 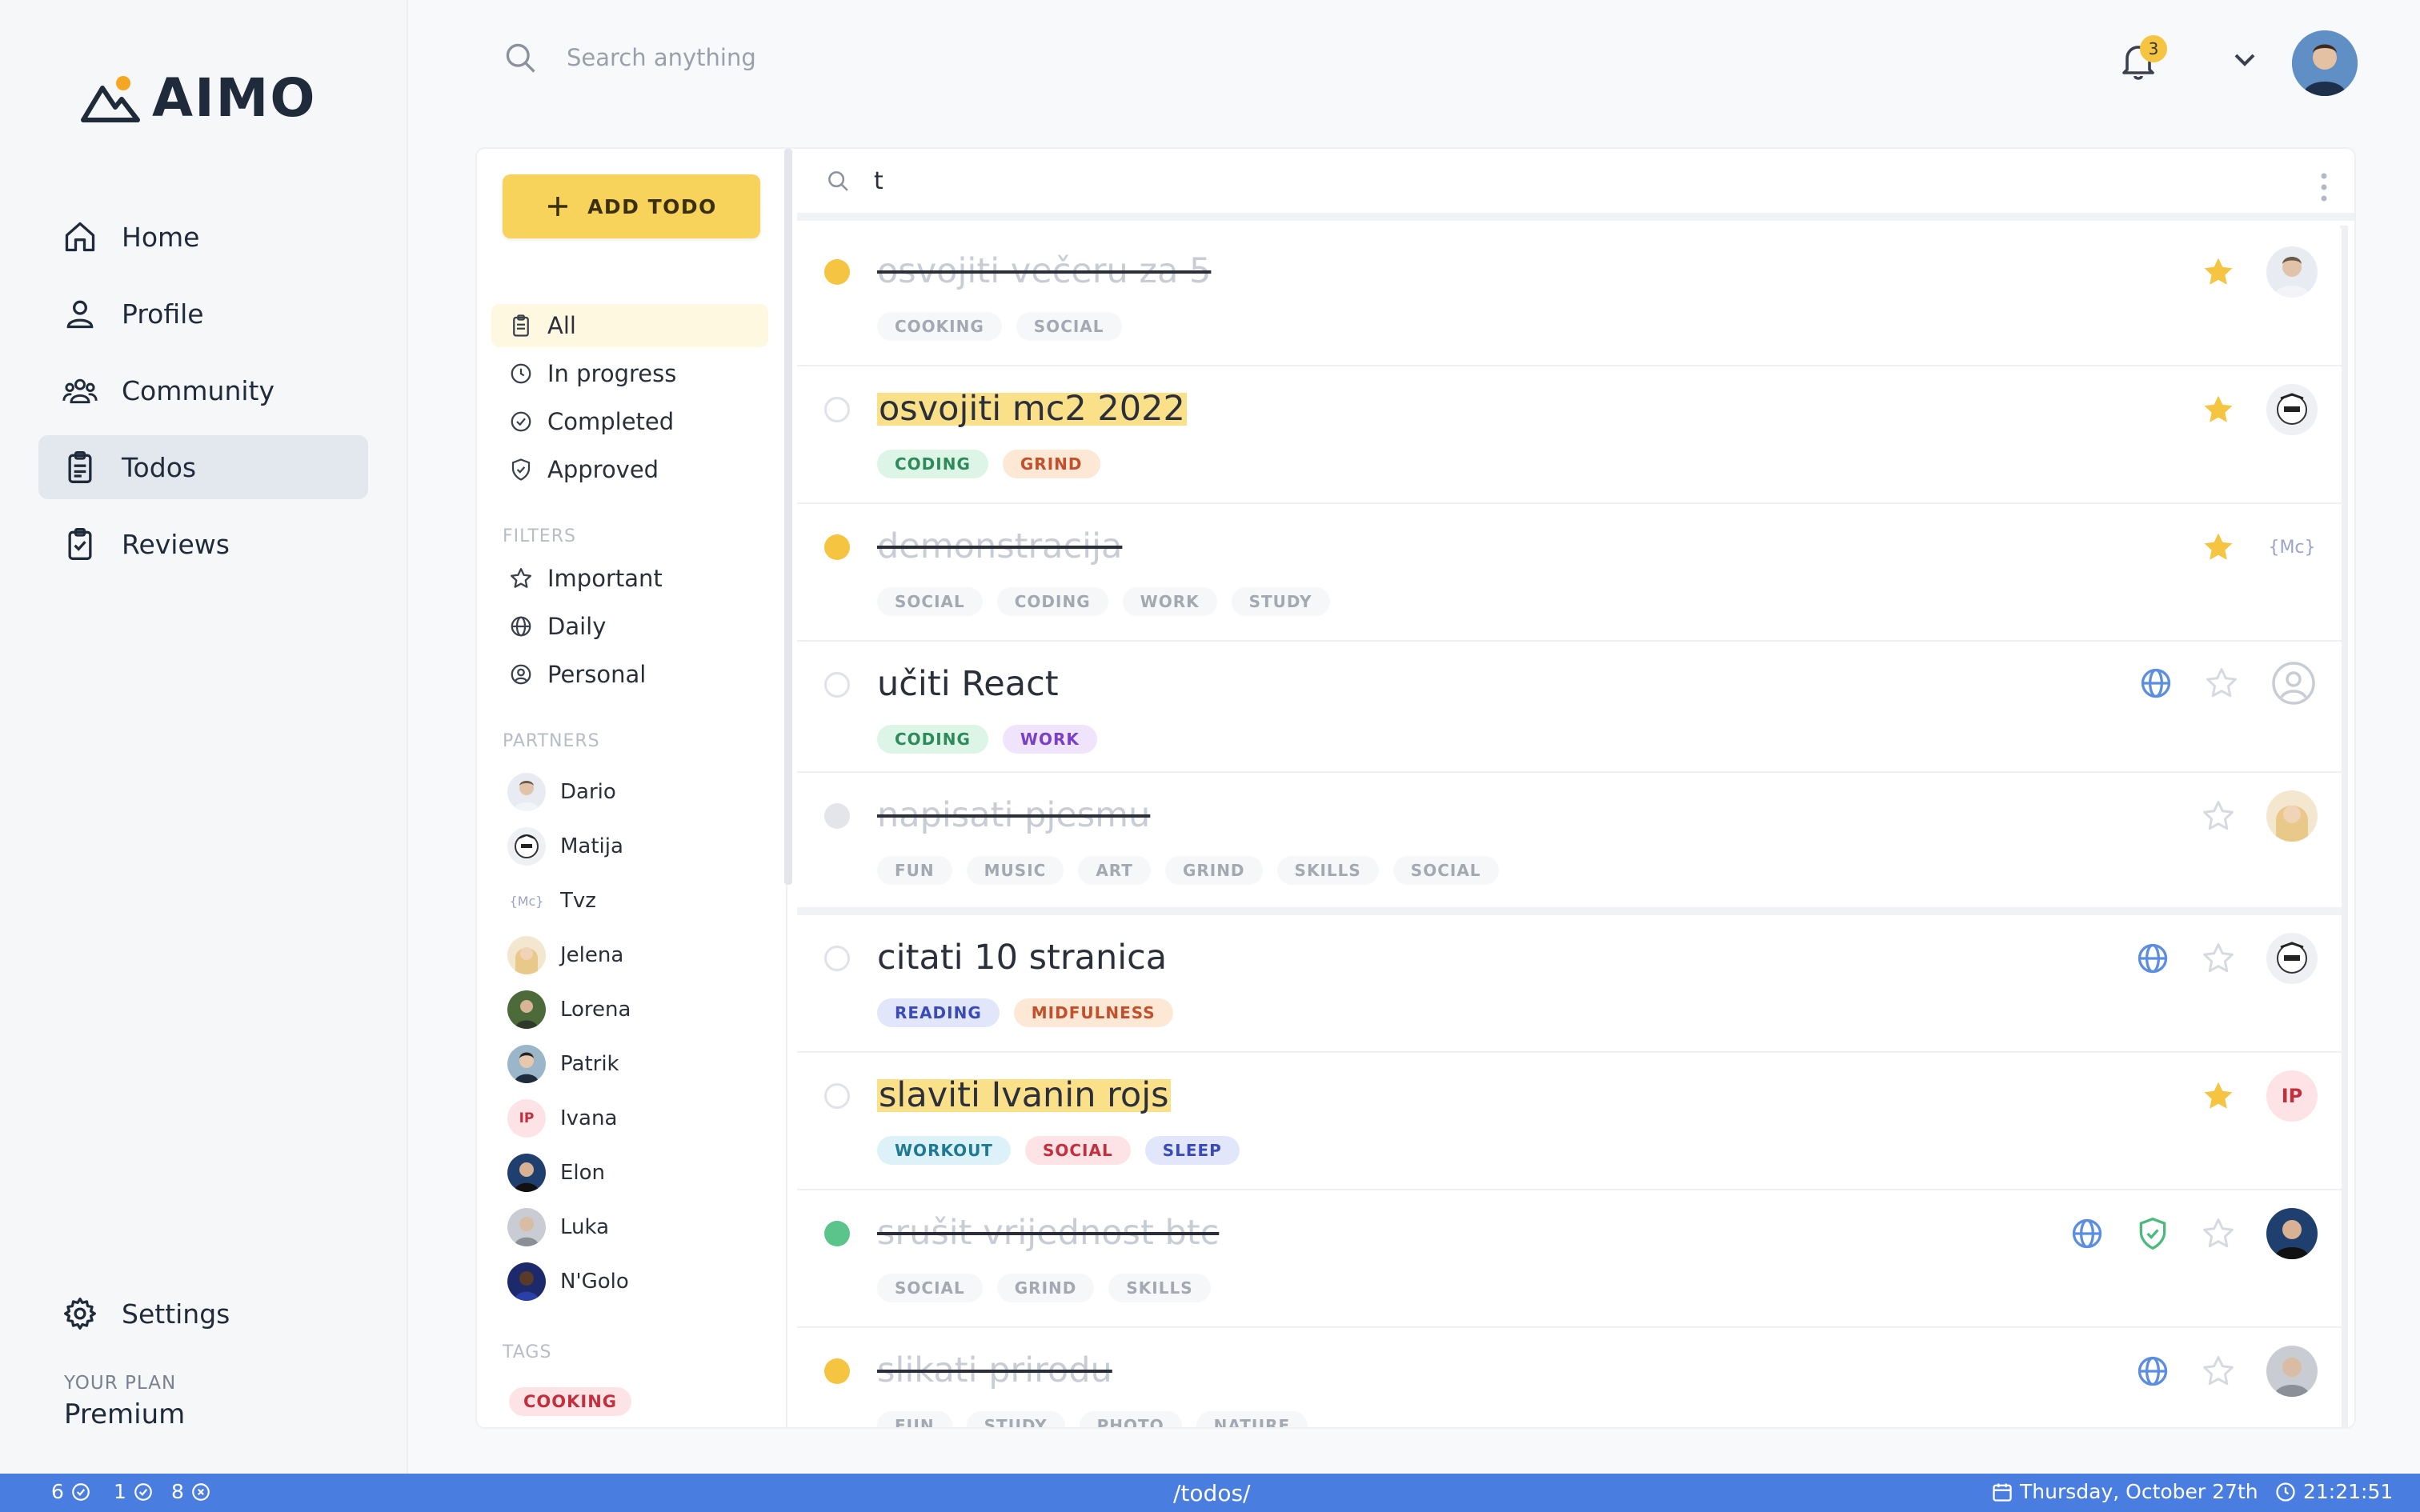 What do you see at coordinates (80, 544) in the screenshot?
I see `clipboard-check-icon` at bounding box center [80, 544].